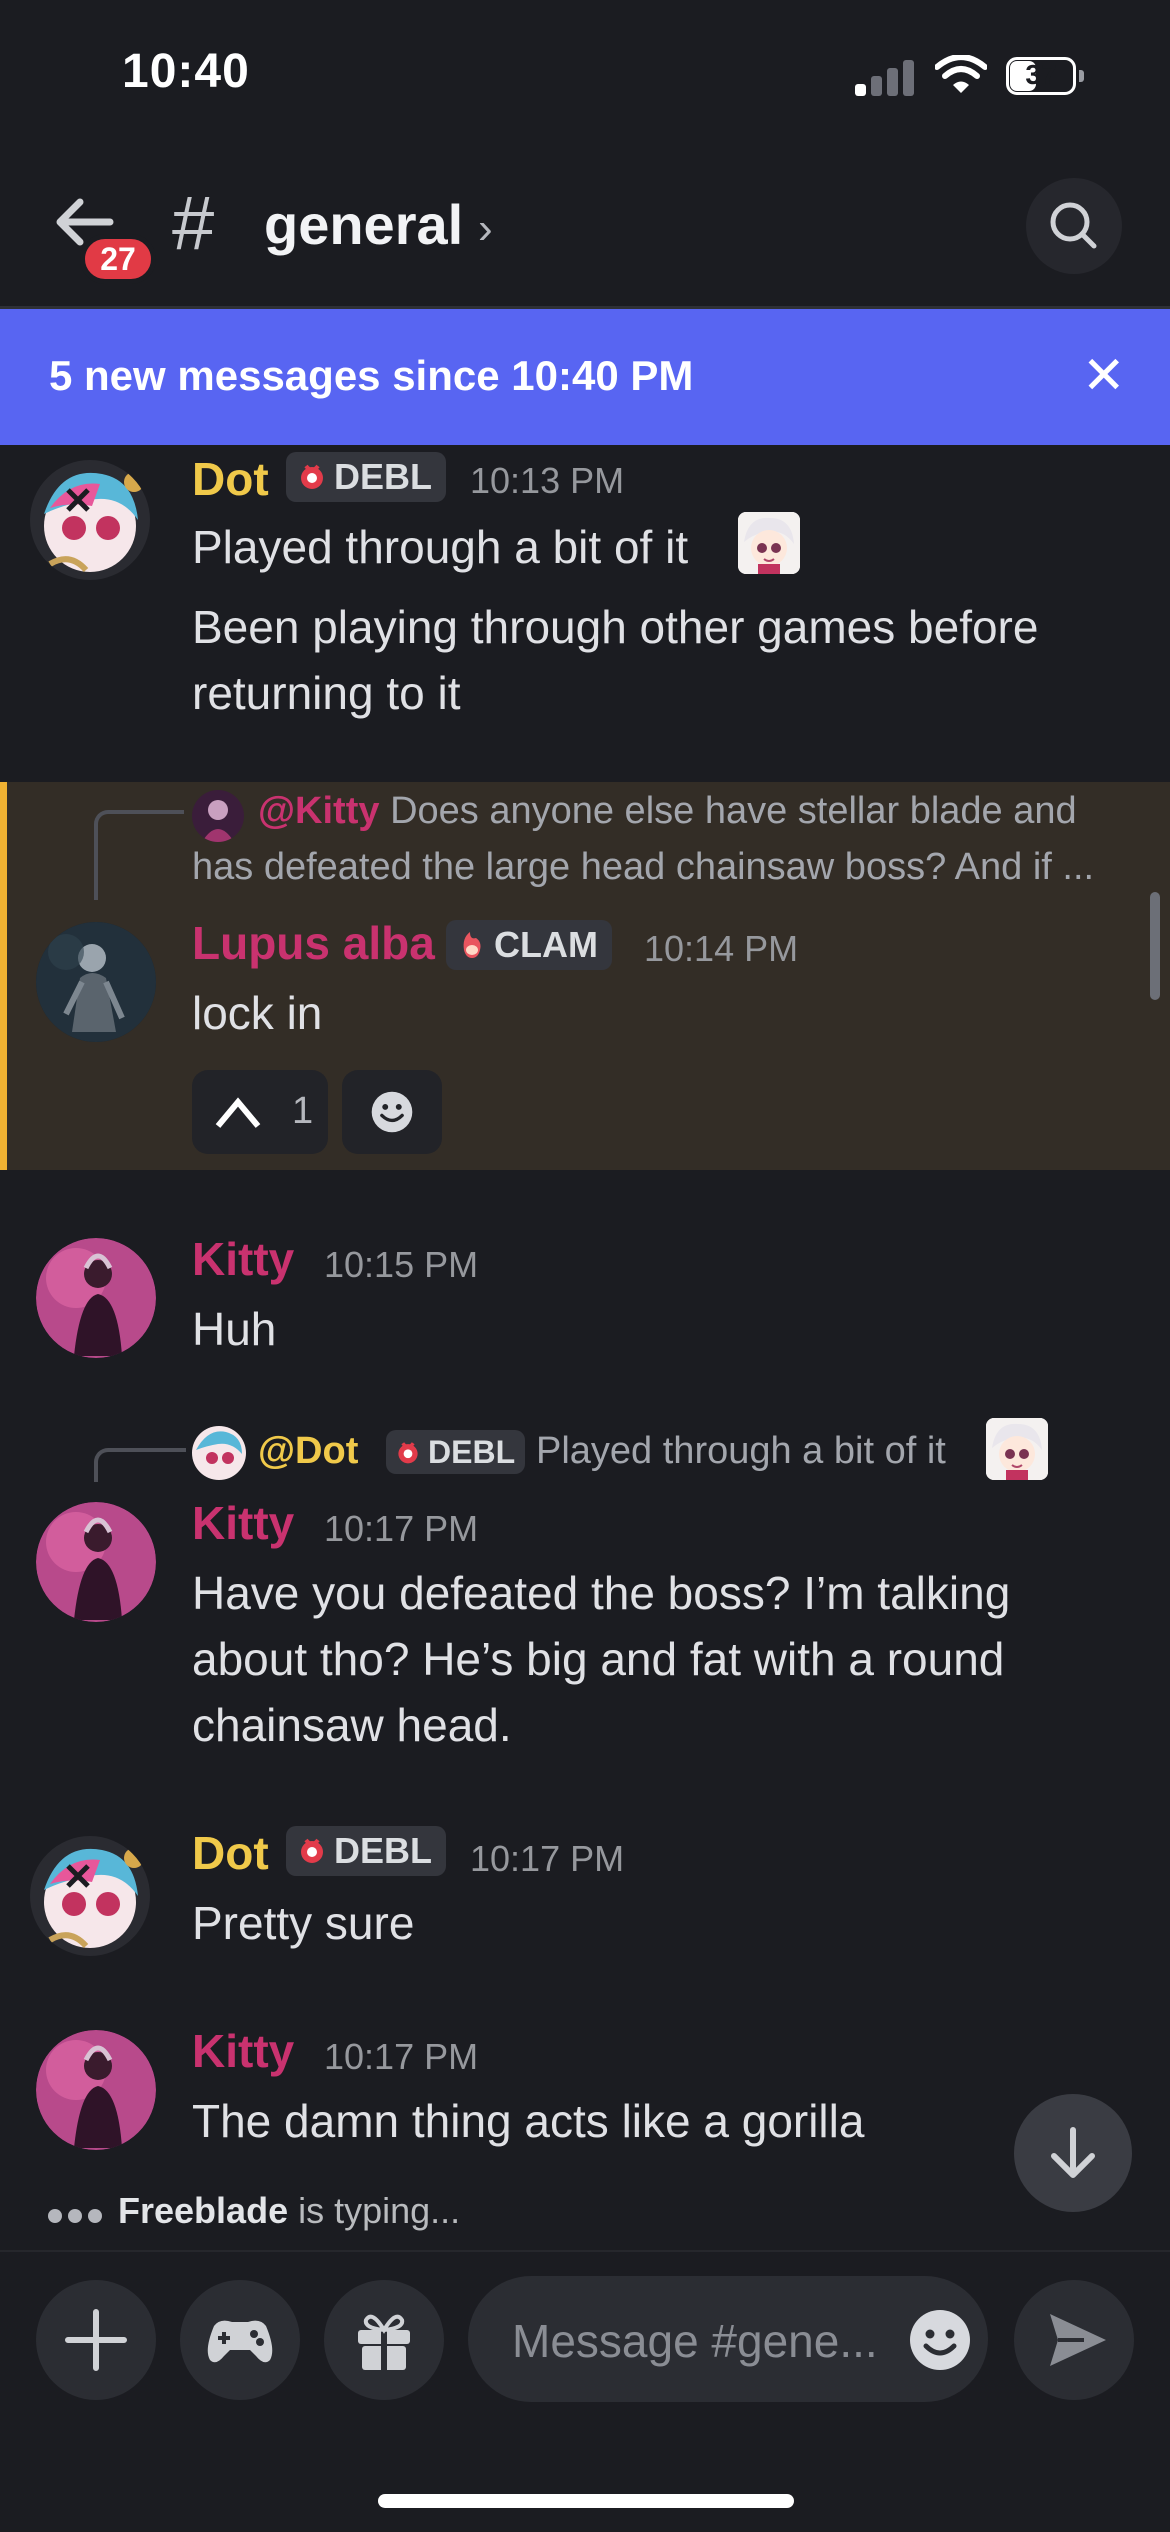 This screenshot has width=1170, height=2532. I want to click on message-text: Pretty sure, so click(303, 1923).